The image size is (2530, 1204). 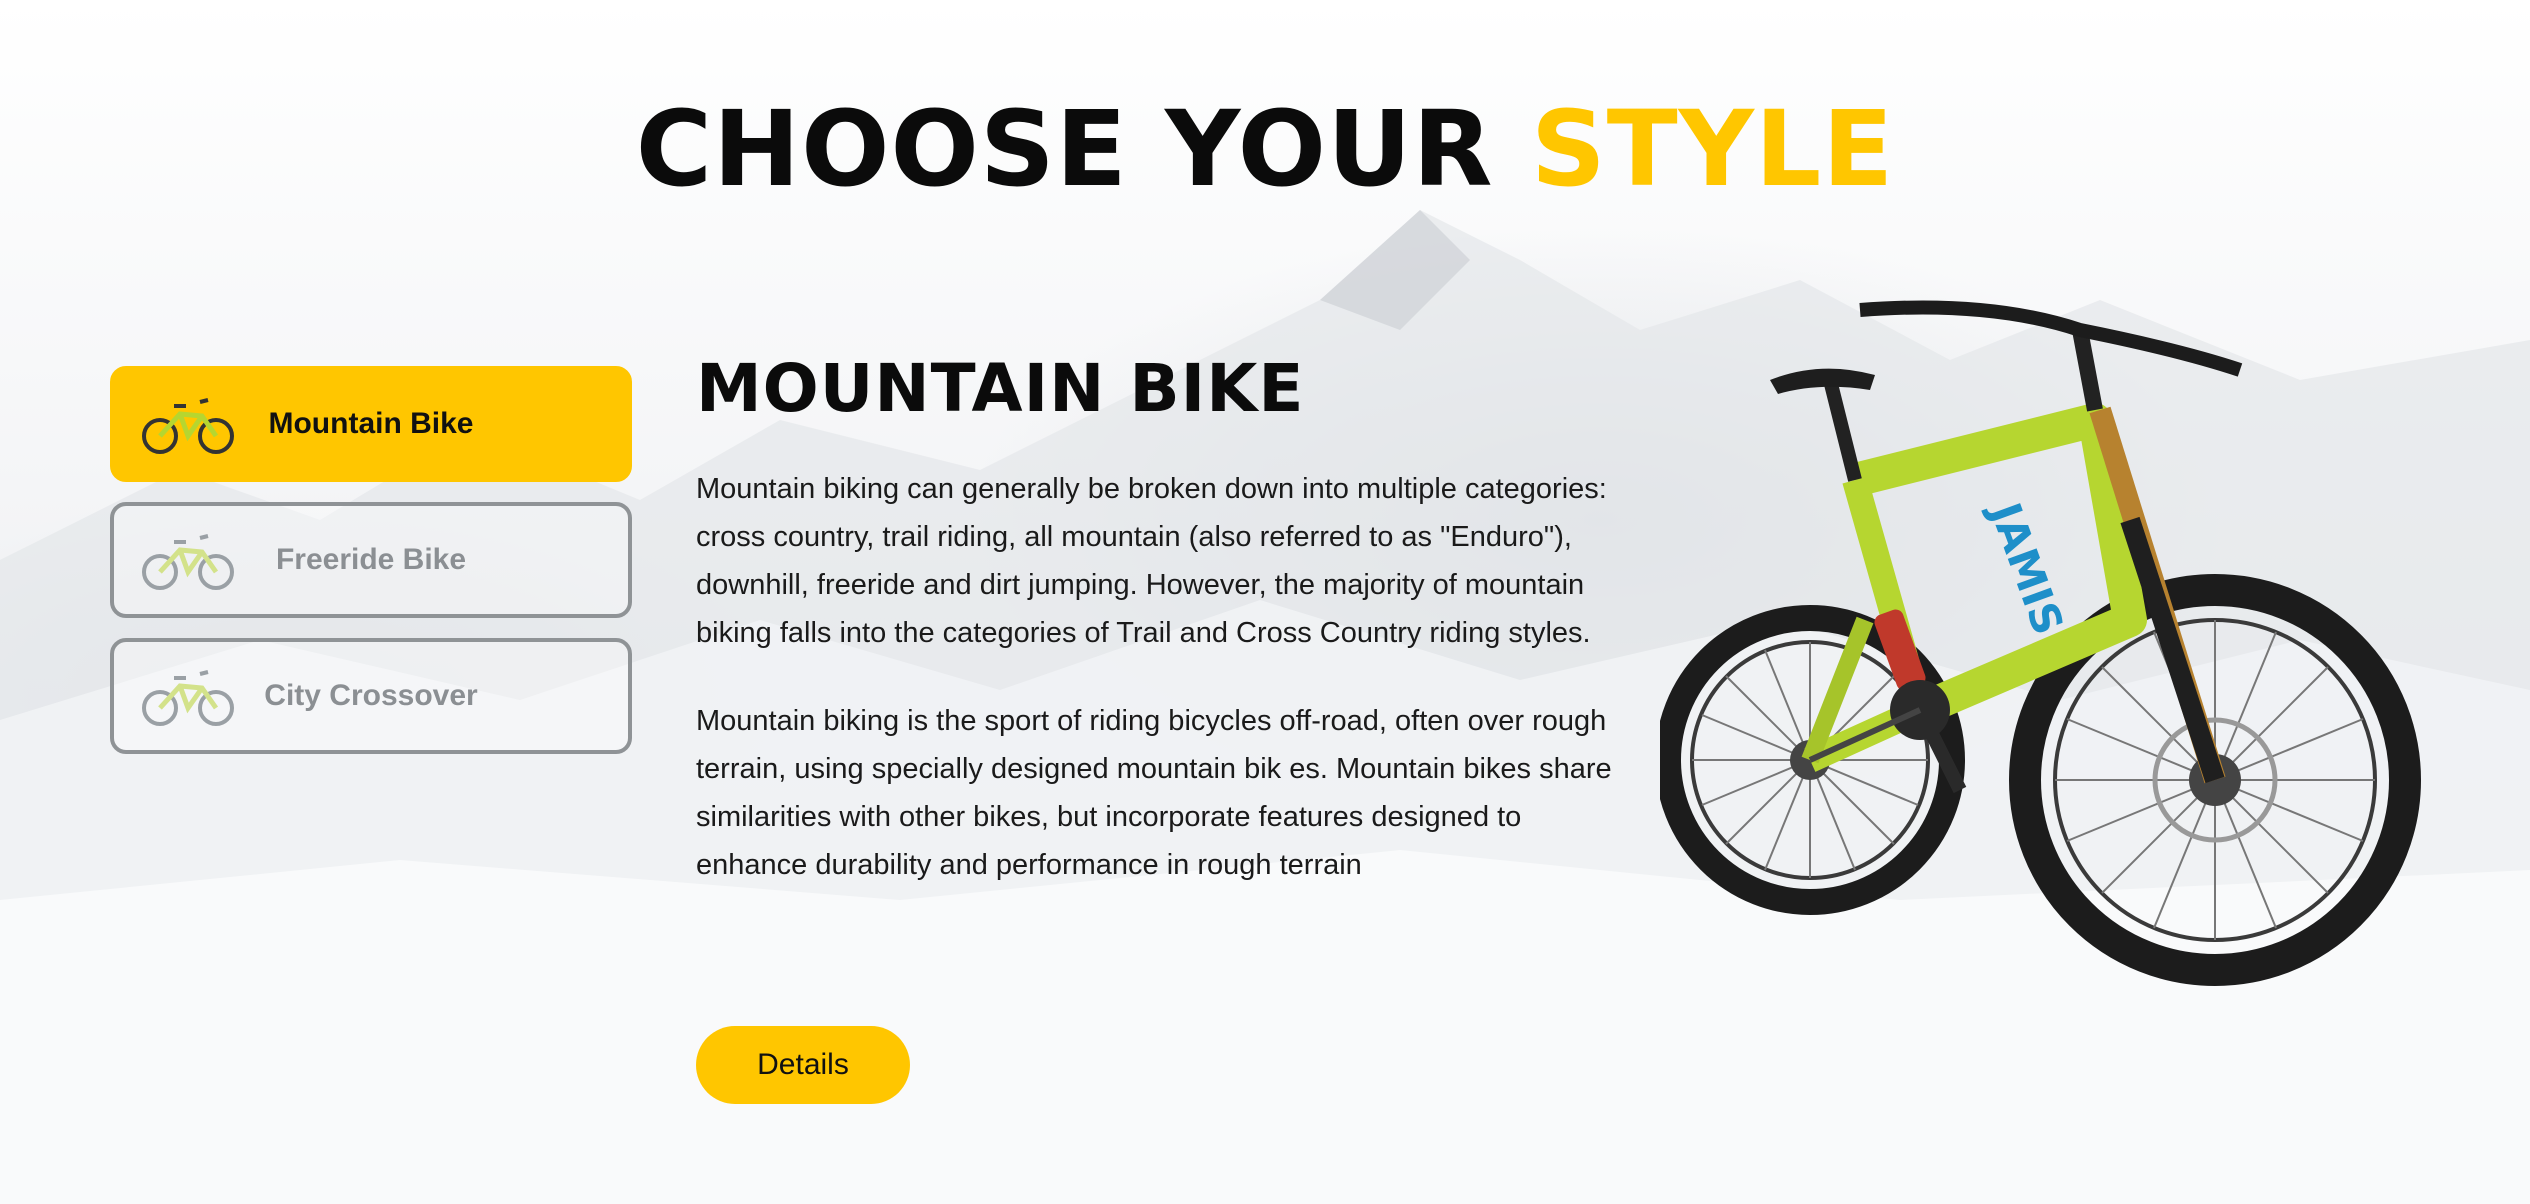 I want to click on page-title: CHOOSE YOUR STYLE, so click(x=1265, y=149).